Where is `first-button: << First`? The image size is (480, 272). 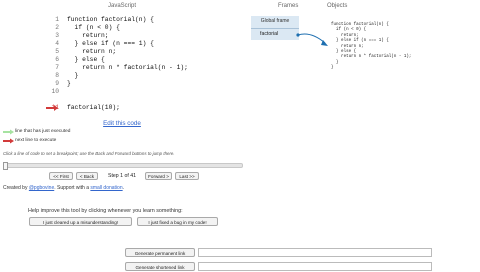
first-button: << First is located at coordinates (61, 176).